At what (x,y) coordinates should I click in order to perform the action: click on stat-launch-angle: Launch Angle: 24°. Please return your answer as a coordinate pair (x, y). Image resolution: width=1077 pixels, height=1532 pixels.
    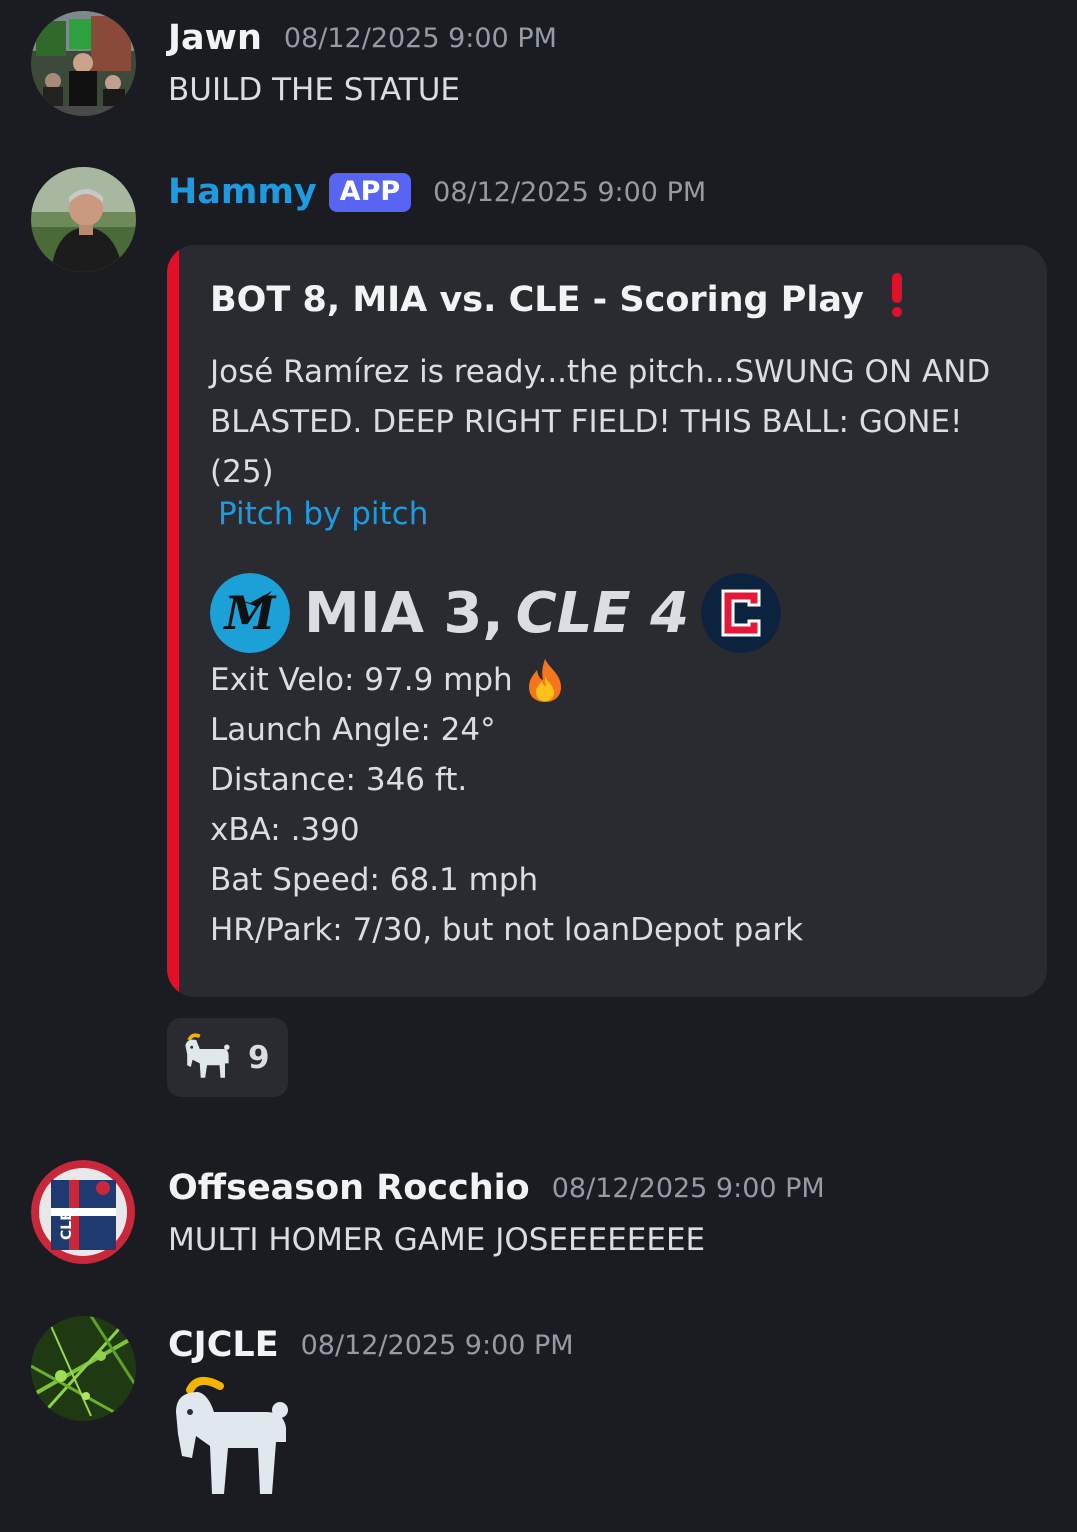
    Looking at the image, I should click on (506, 730).